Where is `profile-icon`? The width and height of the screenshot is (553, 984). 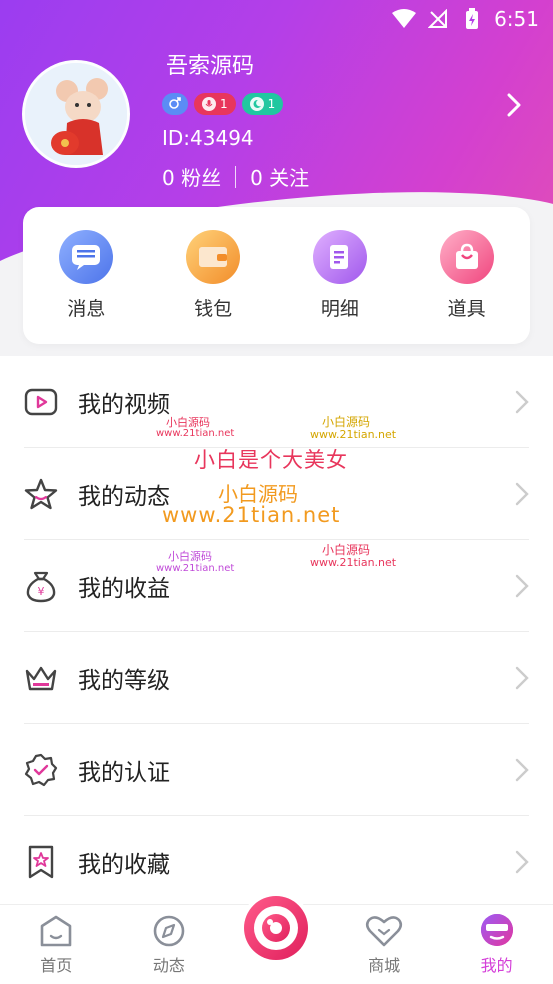
profile-icon is located at coordinates (496, 930).